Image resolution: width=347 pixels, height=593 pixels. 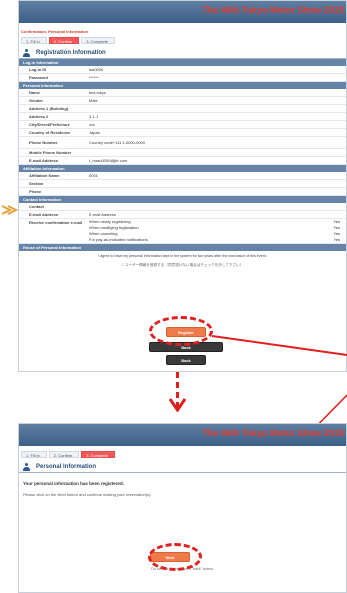 What do you see at coordinates (217, 240) in the screenshot?
I see `list-item: For pay-as-indicated notifications Yes` at bounding box center [217, 240].